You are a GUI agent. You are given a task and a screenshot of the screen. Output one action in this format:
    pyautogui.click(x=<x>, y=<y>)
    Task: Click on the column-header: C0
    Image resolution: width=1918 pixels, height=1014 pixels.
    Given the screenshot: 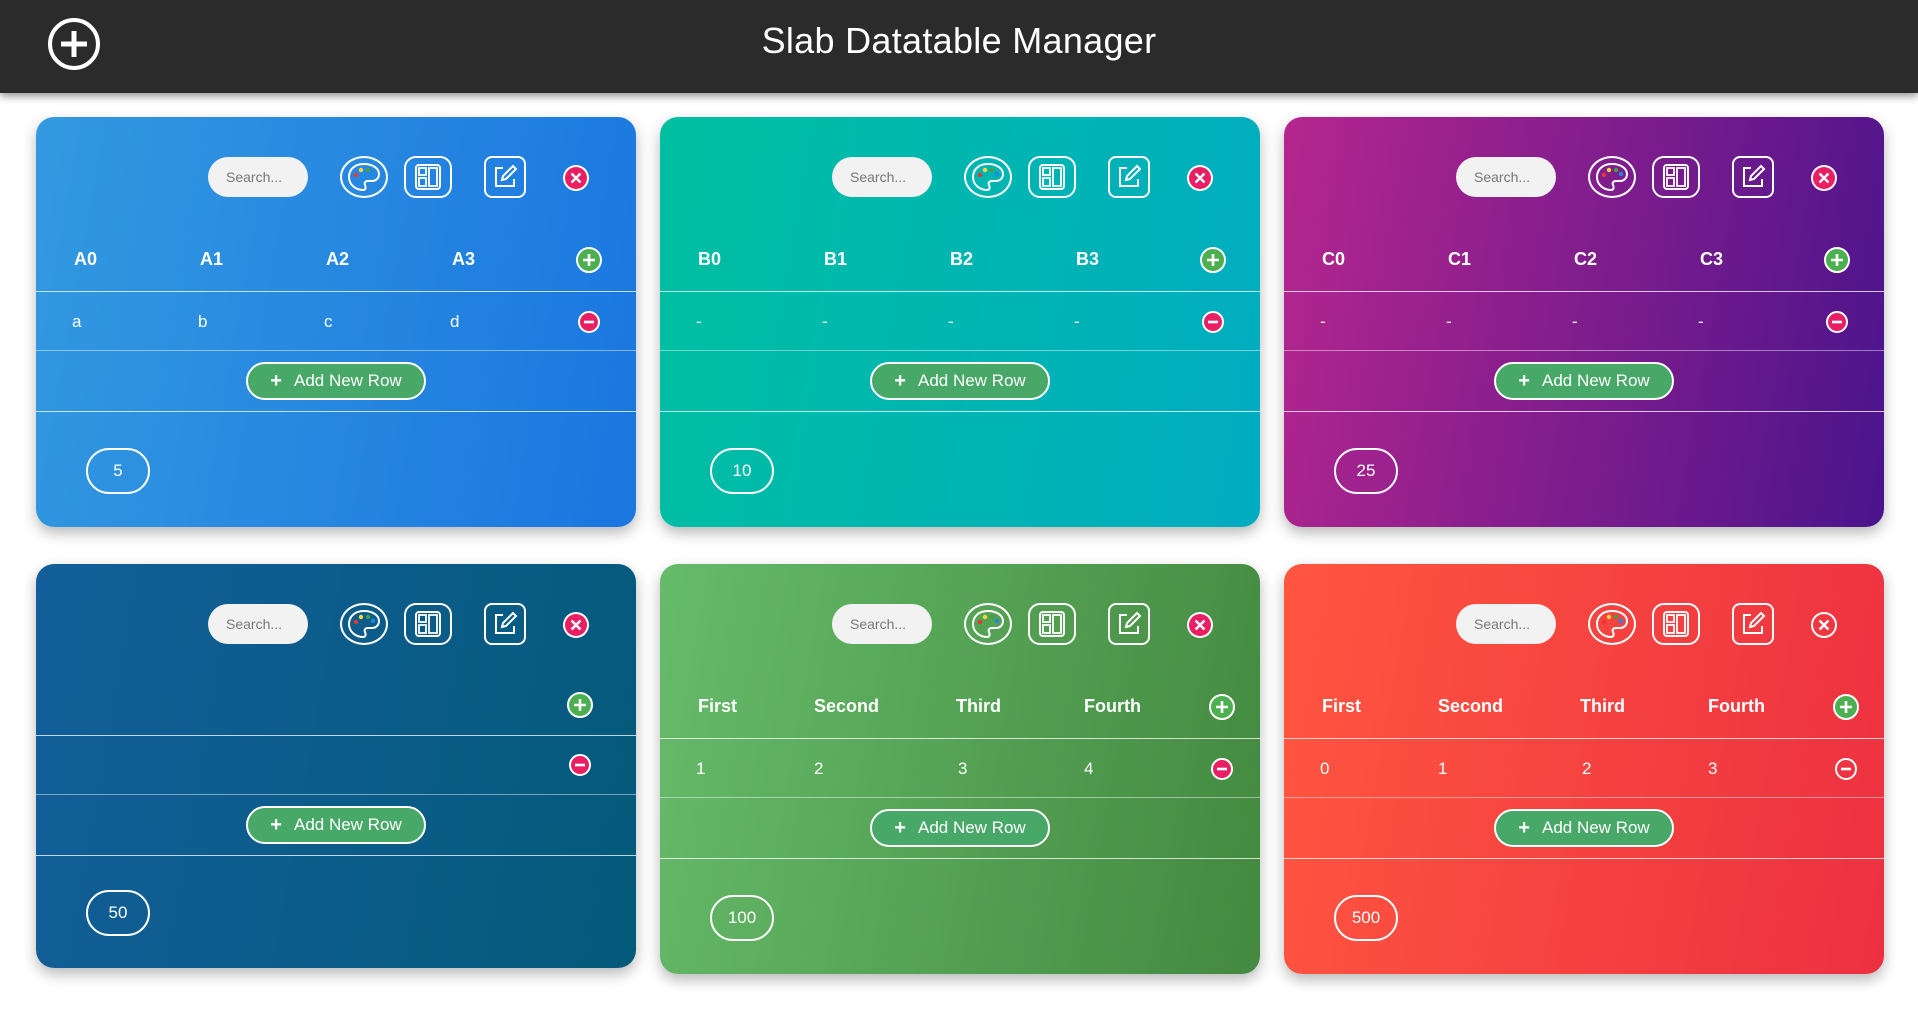 What is the action you would take?
    pyautogui.click(x=1333, y=259)
    